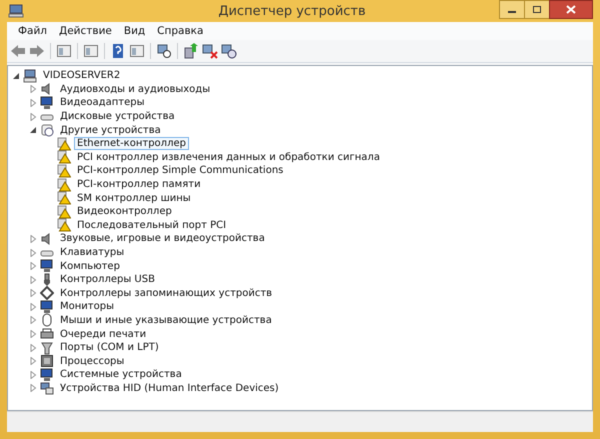  I want to click on close-icon, so click(571, 9).